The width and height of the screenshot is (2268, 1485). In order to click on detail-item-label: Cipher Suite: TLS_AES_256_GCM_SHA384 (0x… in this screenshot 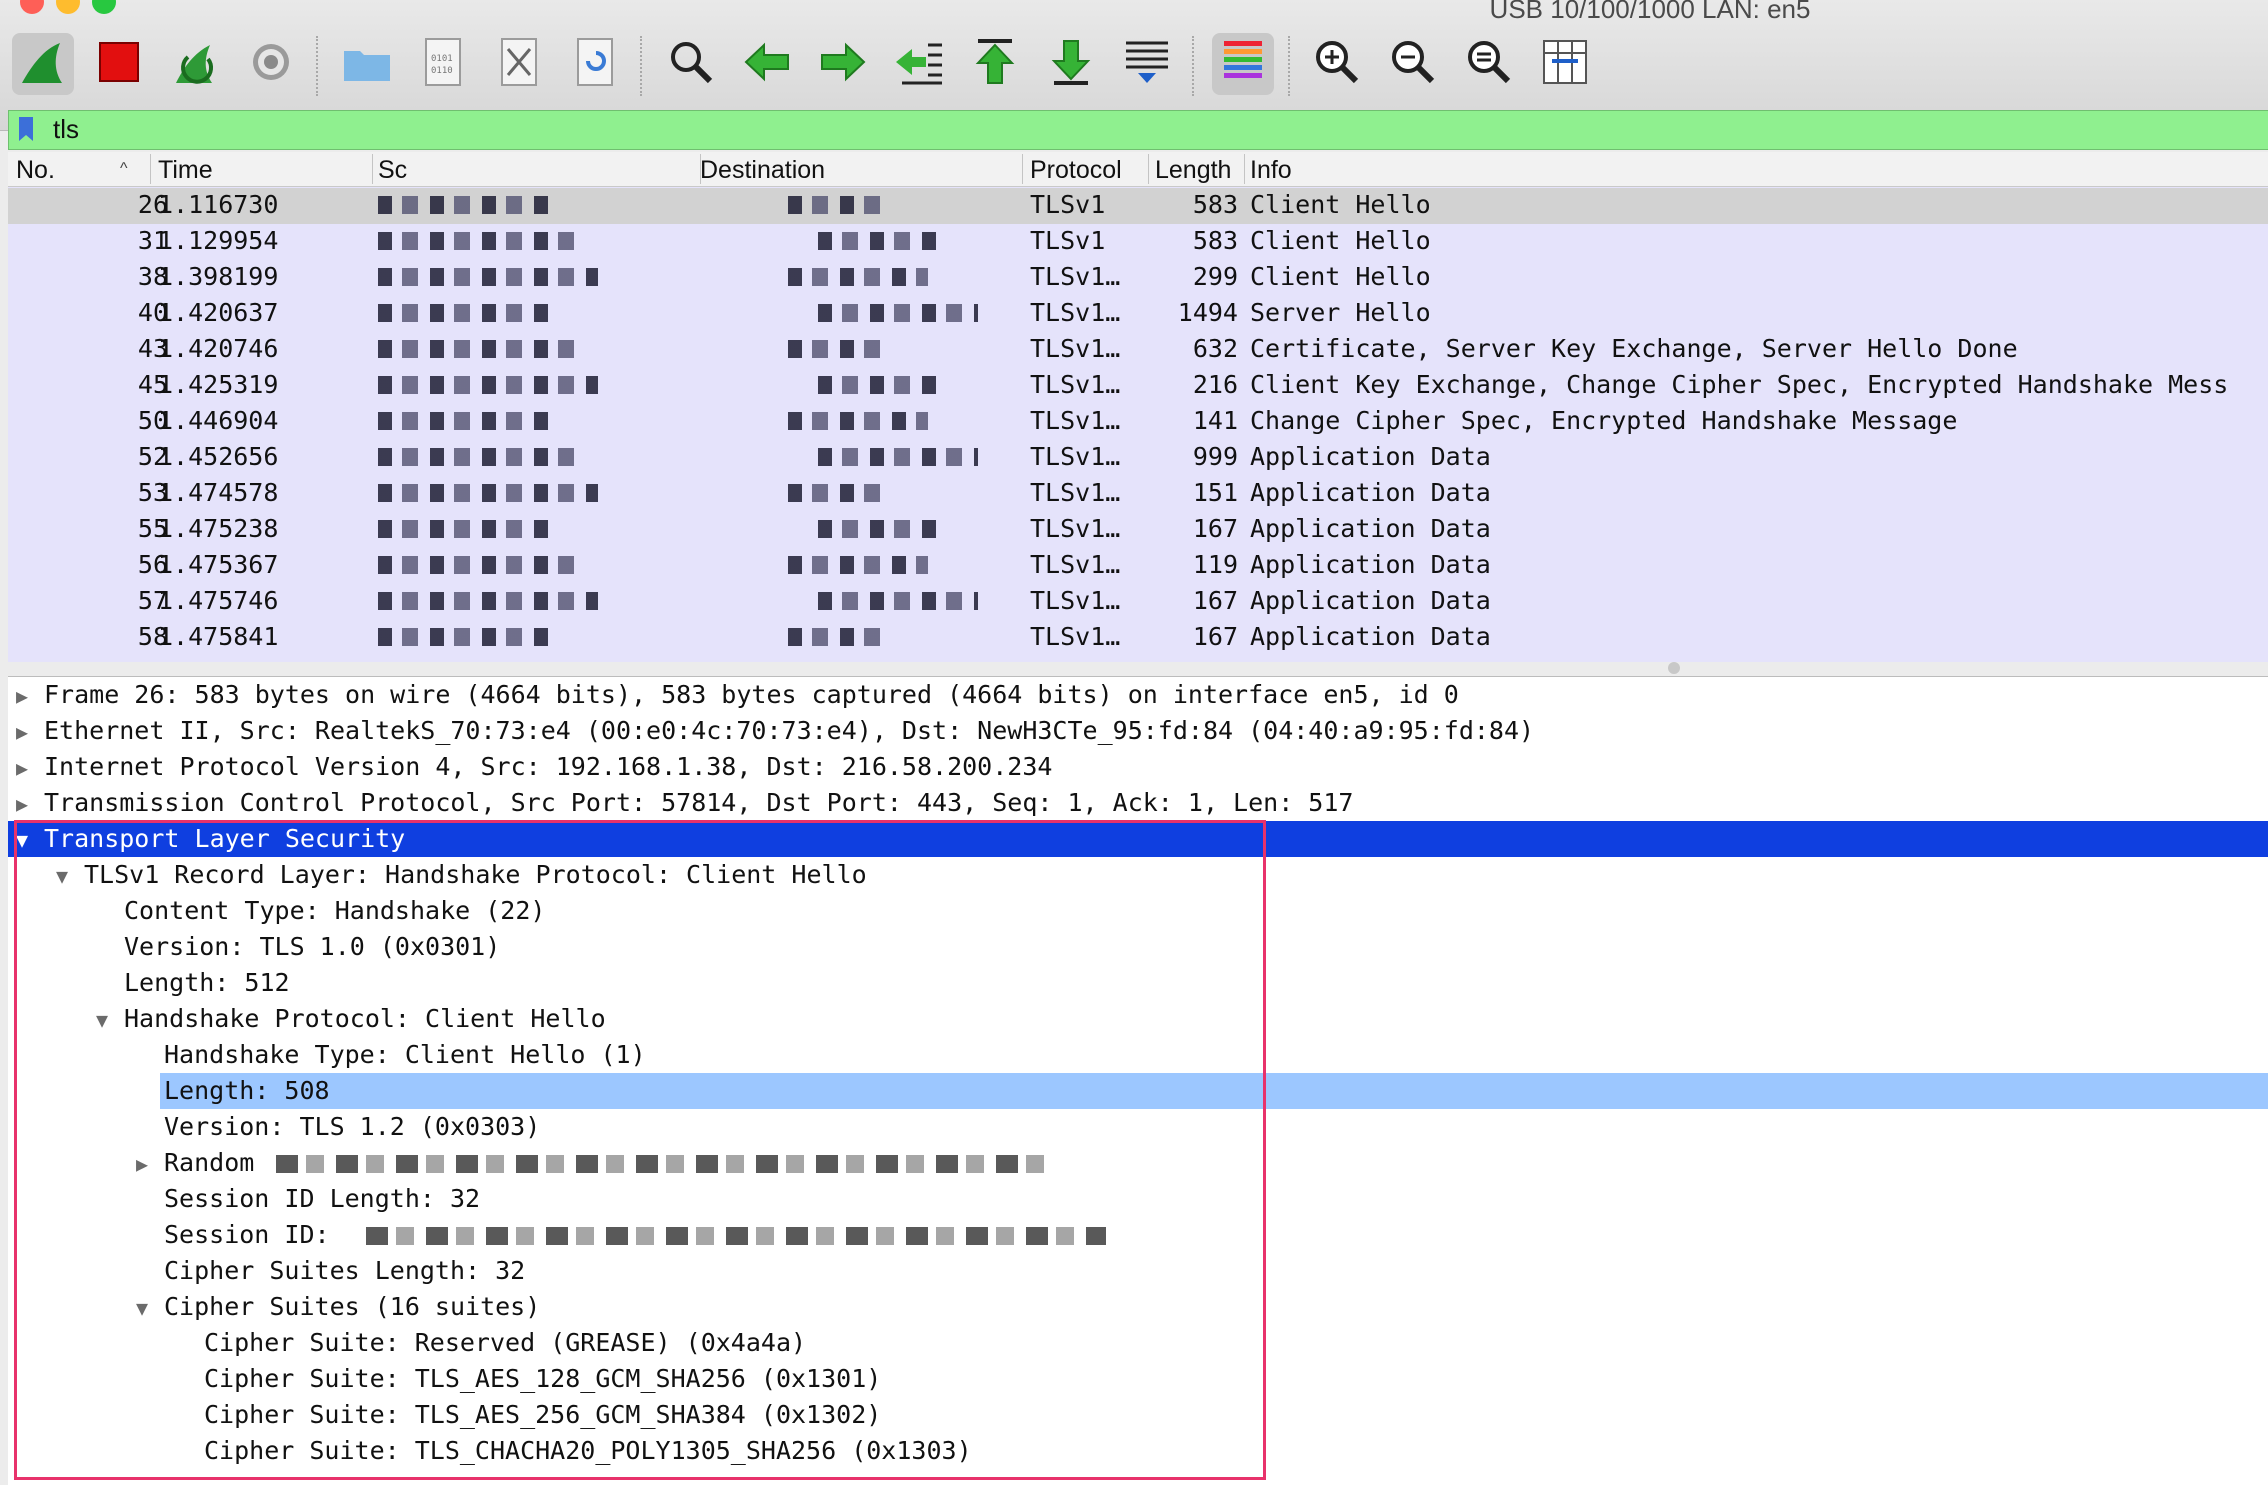, I will do `click(543, 1414)`.